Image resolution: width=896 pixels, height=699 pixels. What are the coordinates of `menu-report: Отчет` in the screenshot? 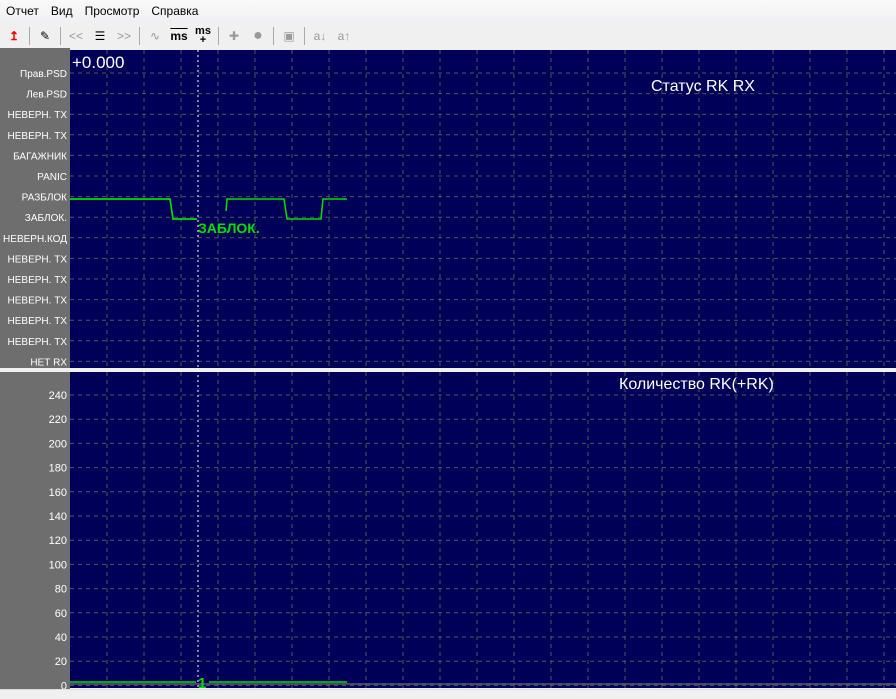 It's located at (22, 11).